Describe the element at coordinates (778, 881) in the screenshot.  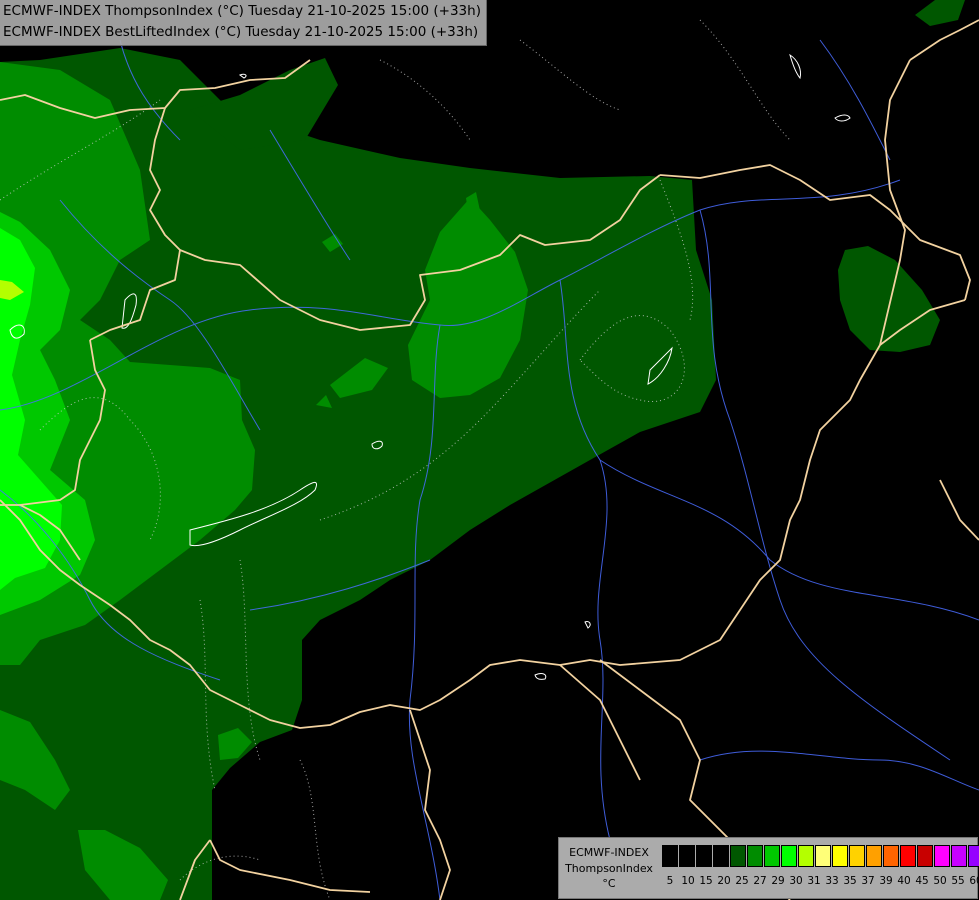
I see `legend-tick-label: 29` at that location.